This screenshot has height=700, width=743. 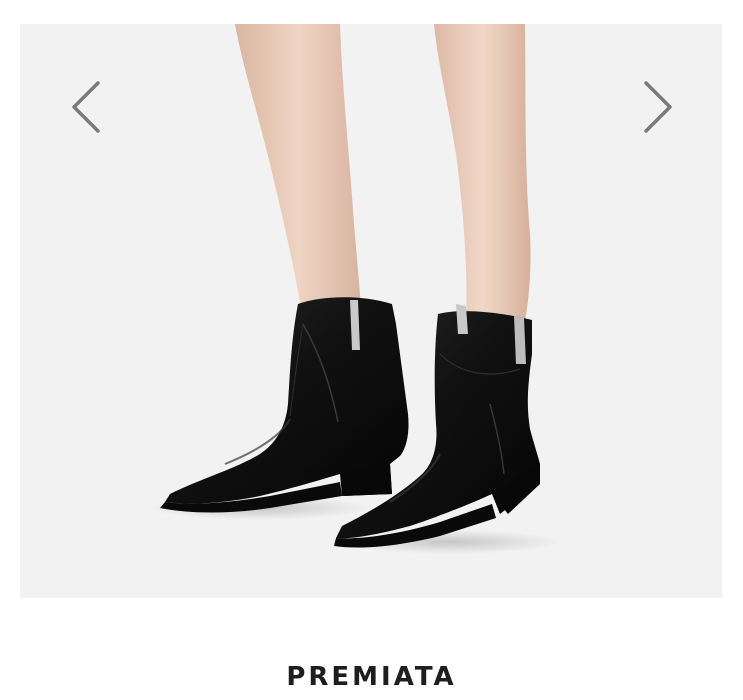 I want to click on chevron-left-icon, so click(x=86, y=107).